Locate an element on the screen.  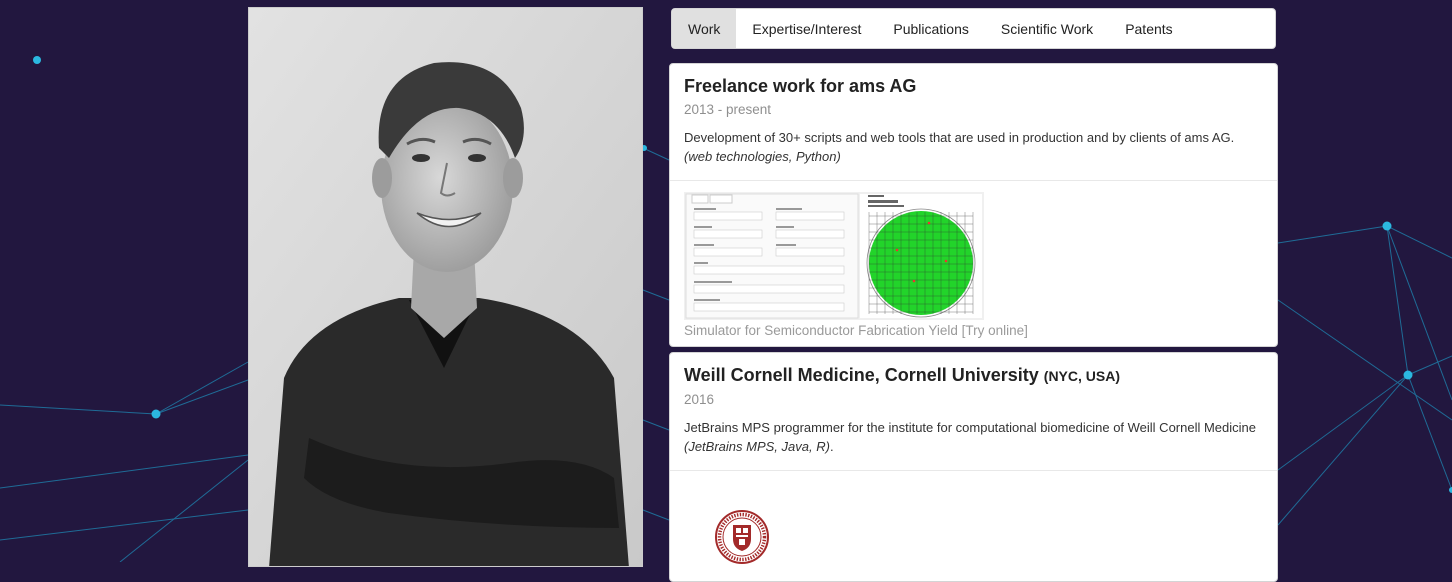
tab-scientific-work: Scientific Work is located at coordinates (1047, 28).